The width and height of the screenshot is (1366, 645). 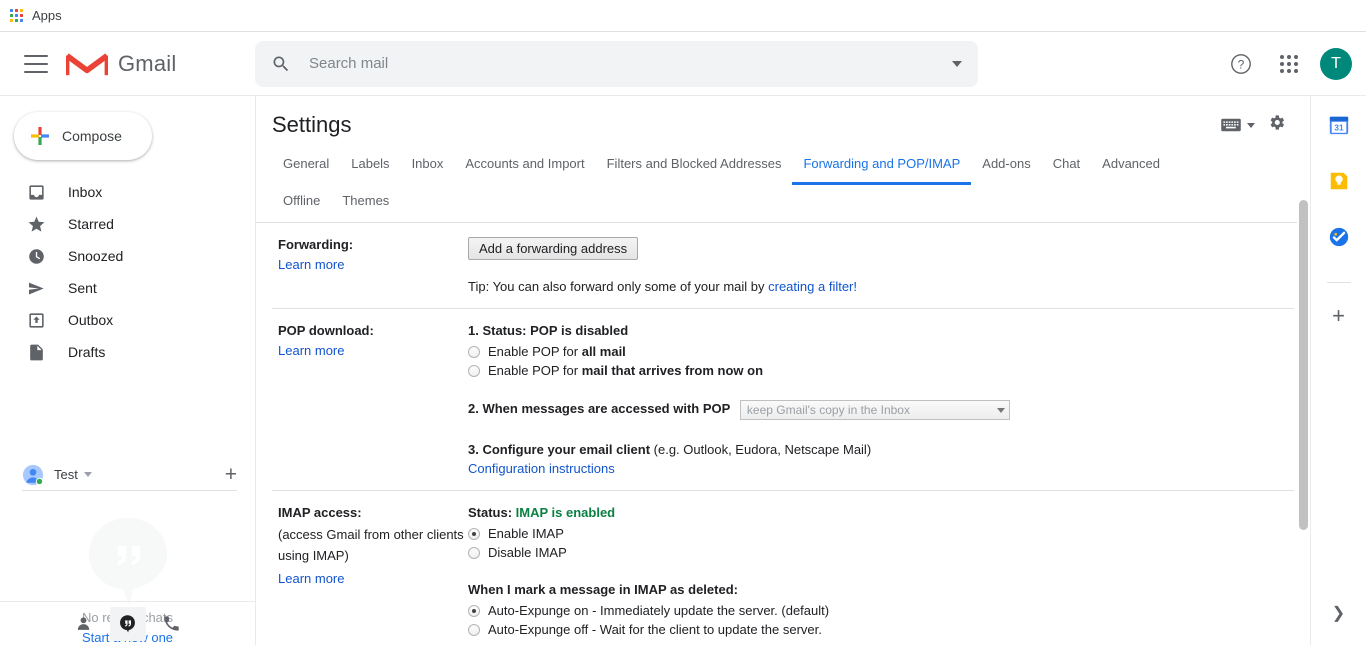 What do you see at coordinates (1241, 64) in the screenshot?
I see `help-question-icon: ?` at bounding box center [1241, 64].